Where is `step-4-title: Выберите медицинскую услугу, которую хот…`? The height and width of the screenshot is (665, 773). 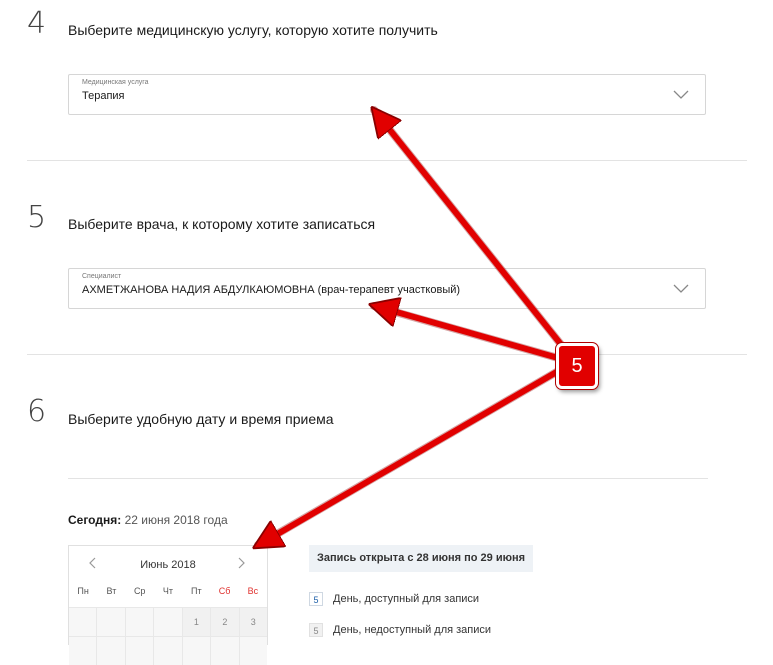
step-4-title: Выберите медицинскую услугу, которую хот… is located at coordinates (253, 30).